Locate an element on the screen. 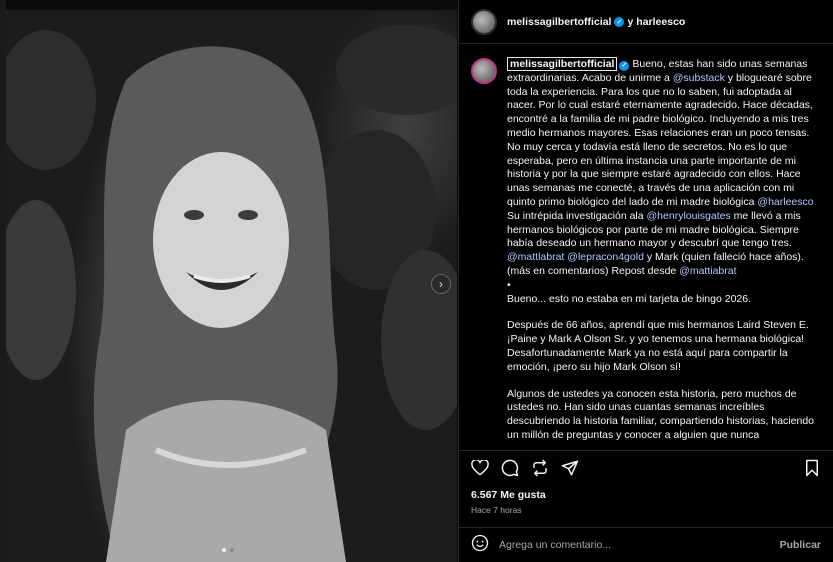 Image resolution: width=833 pixels, height=562 pixels. mention-link: @lepracon4gold is located at coordinates (605, 257).